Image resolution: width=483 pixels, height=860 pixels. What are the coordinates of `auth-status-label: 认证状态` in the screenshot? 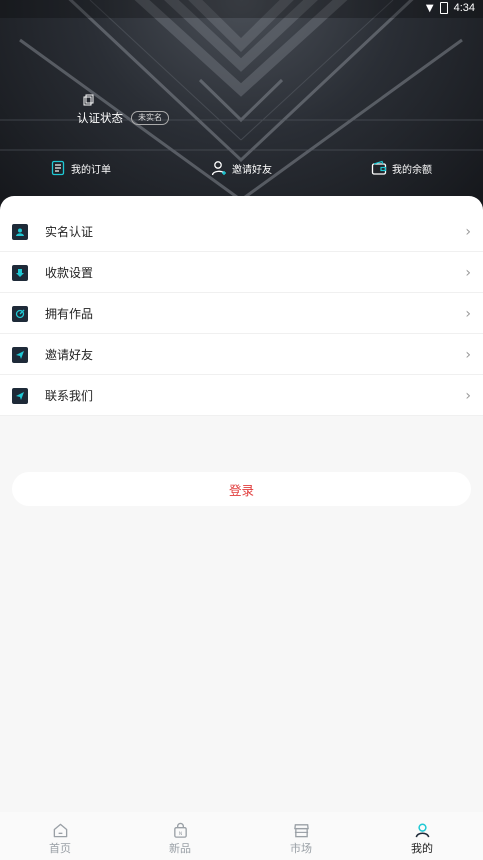 It's located at (100, 118).